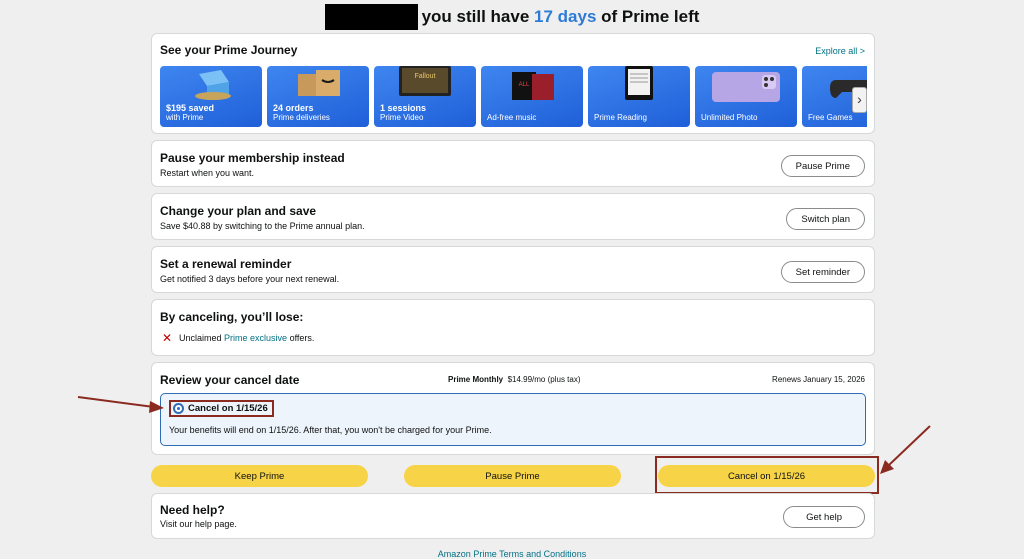  Describe the element at coordinates (824, 517) in the screenshot. I see `get-help-button: Get help` at that location.